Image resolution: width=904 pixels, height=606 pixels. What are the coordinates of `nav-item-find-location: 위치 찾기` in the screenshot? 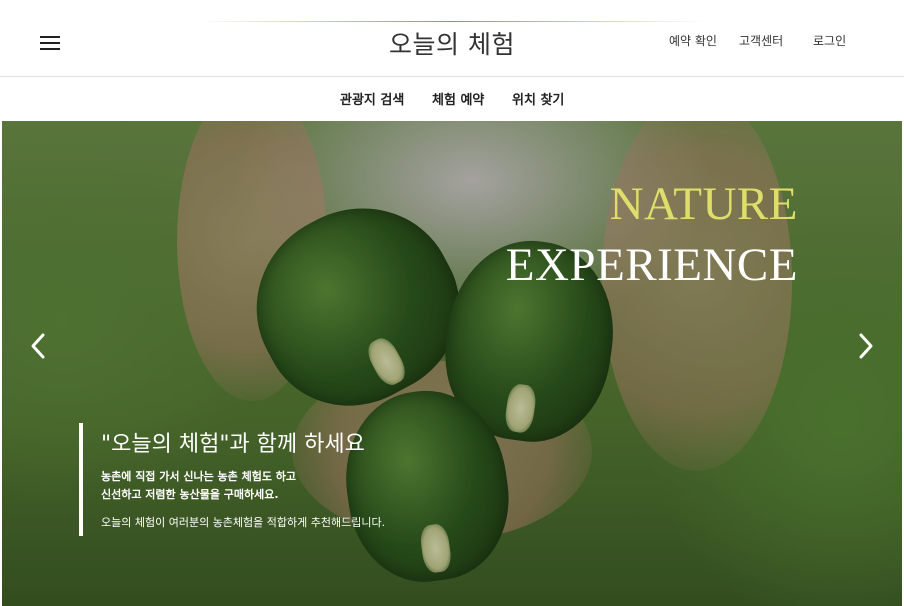 It's located at (538, 98).